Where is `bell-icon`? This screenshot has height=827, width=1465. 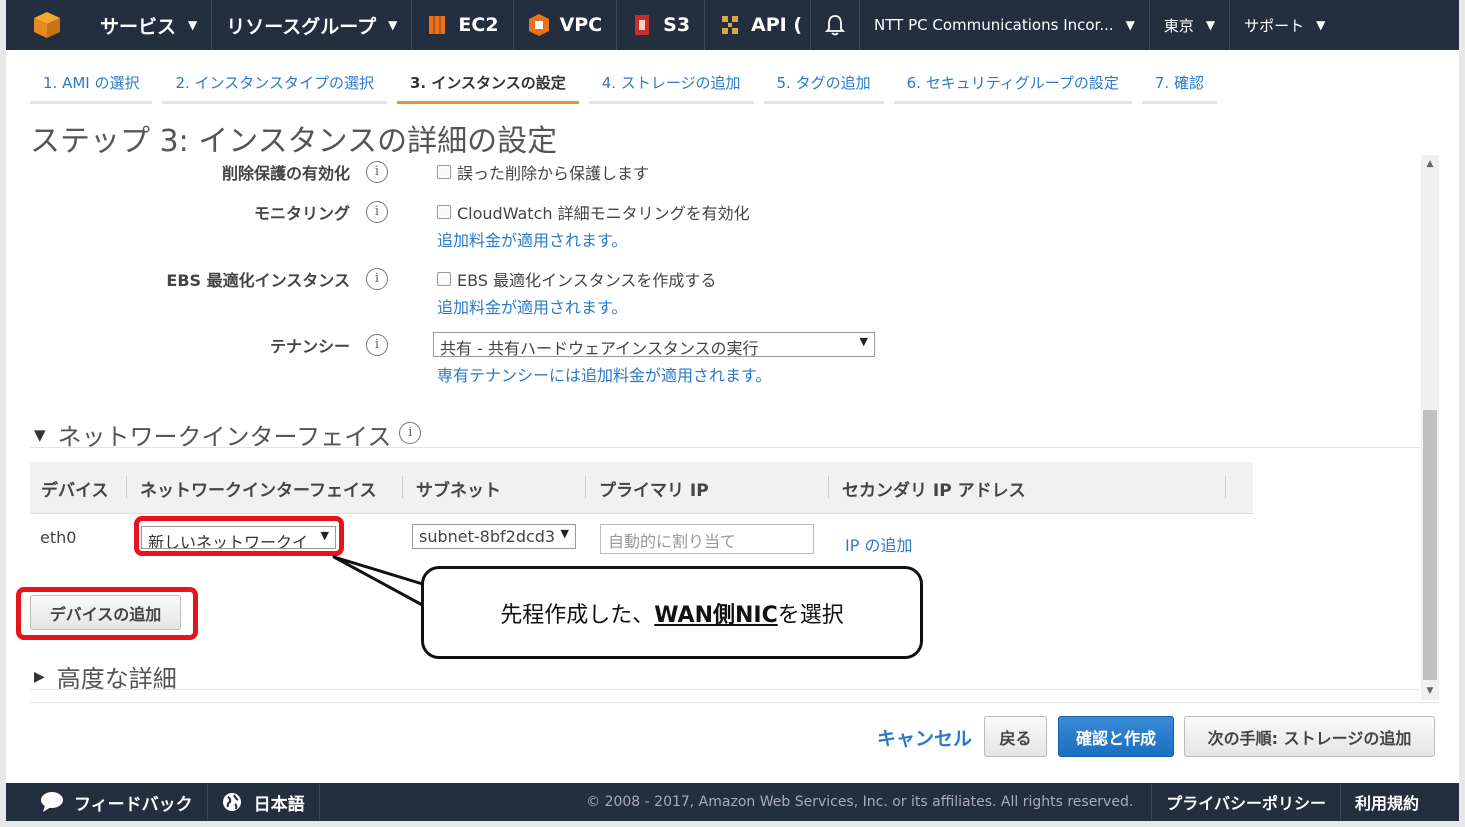
bell-icon is located at coordinates (835, 25).